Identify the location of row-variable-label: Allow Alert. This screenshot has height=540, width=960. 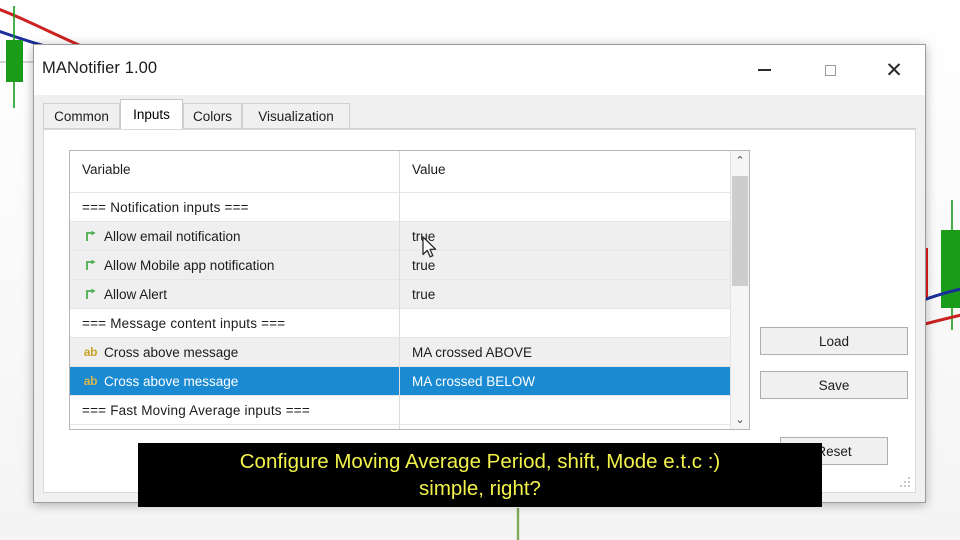
(136, 294).